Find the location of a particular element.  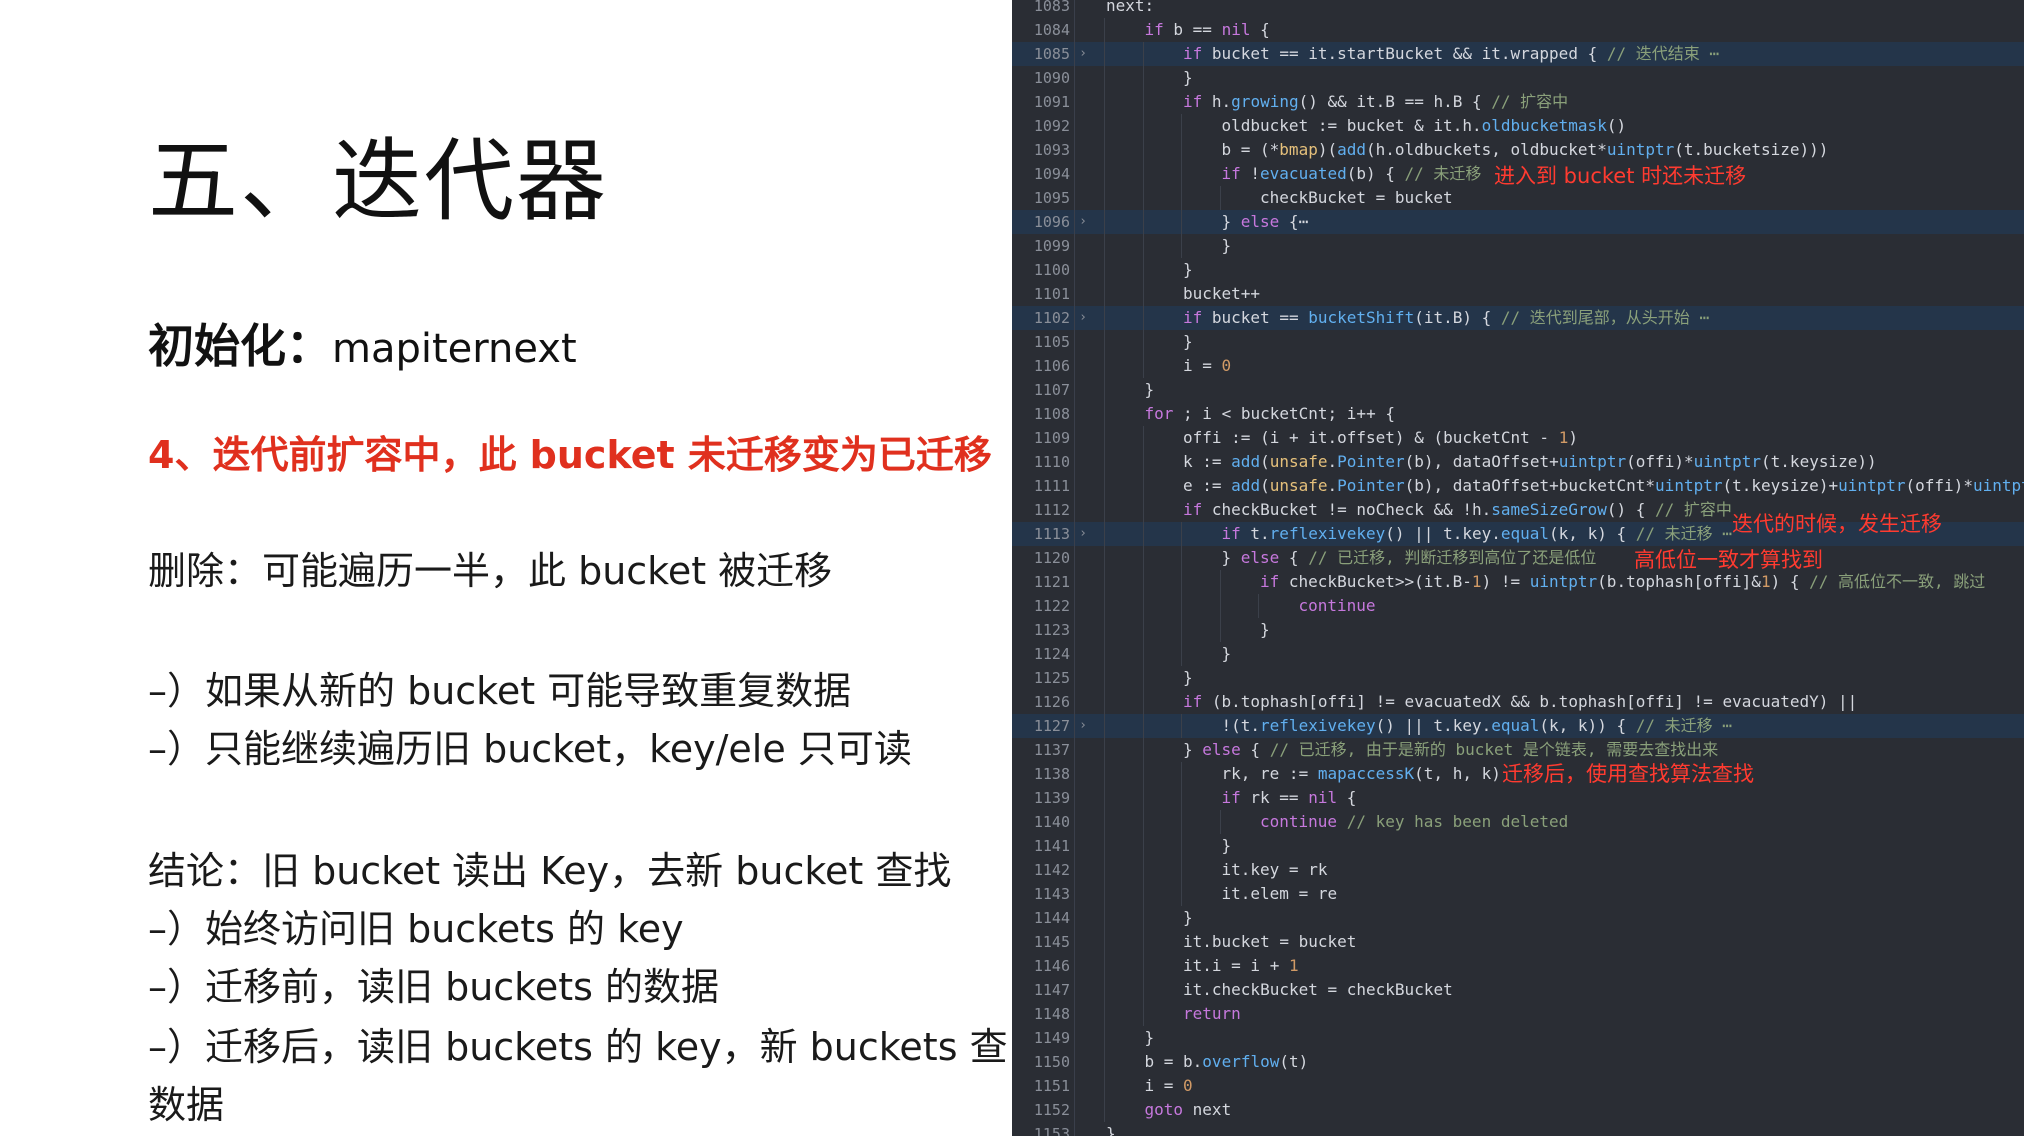

code-text: if h.growing() && it.B == h.B { // 扩容中 is located at coordinates (1376, 101).